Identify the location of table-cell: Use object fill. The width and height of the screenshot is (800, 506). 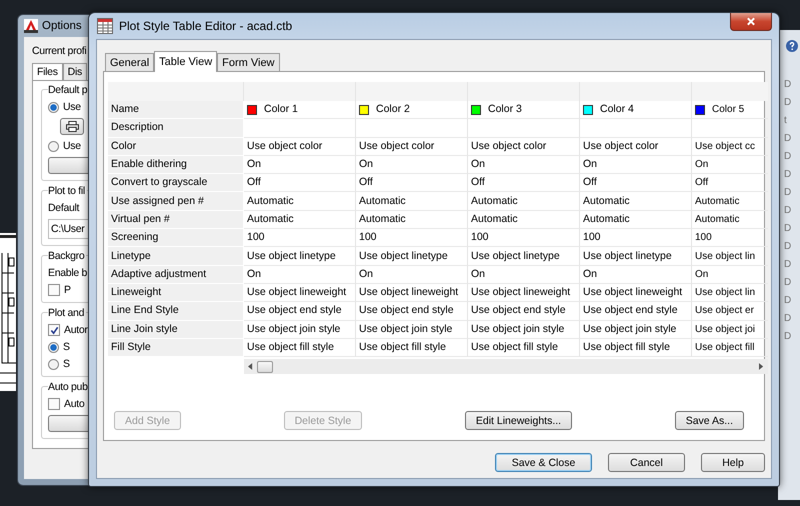
(730, 348).